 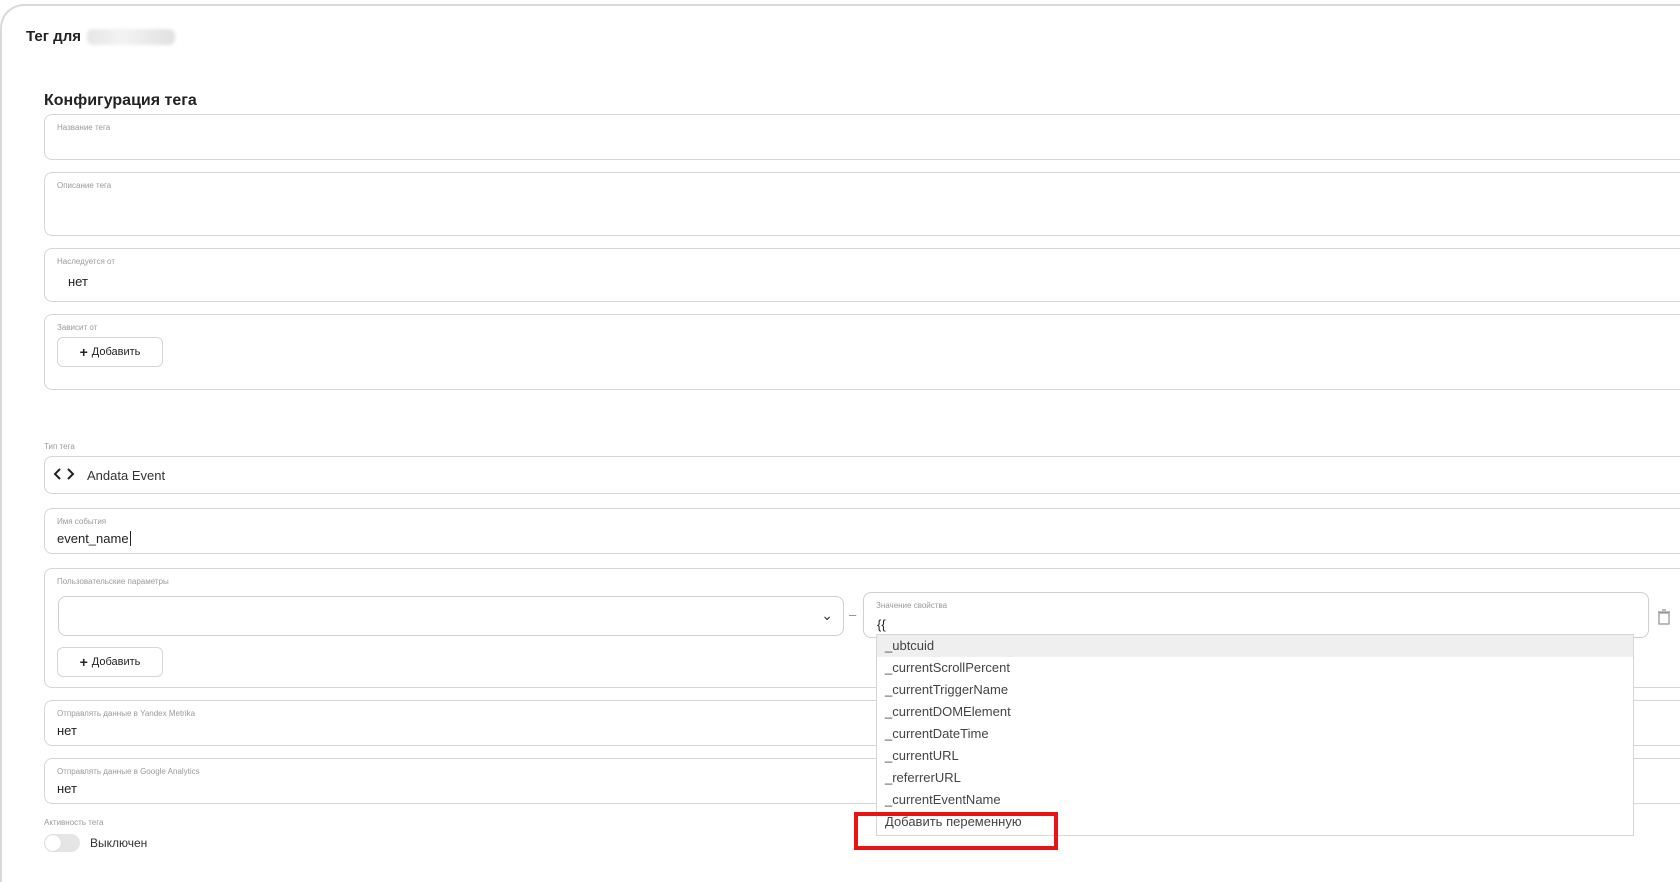 What do you see at coordinates (827, 615) in the screenshot?
I see `chevron-down-icon: ⌄` at bounding box center [827, 615].